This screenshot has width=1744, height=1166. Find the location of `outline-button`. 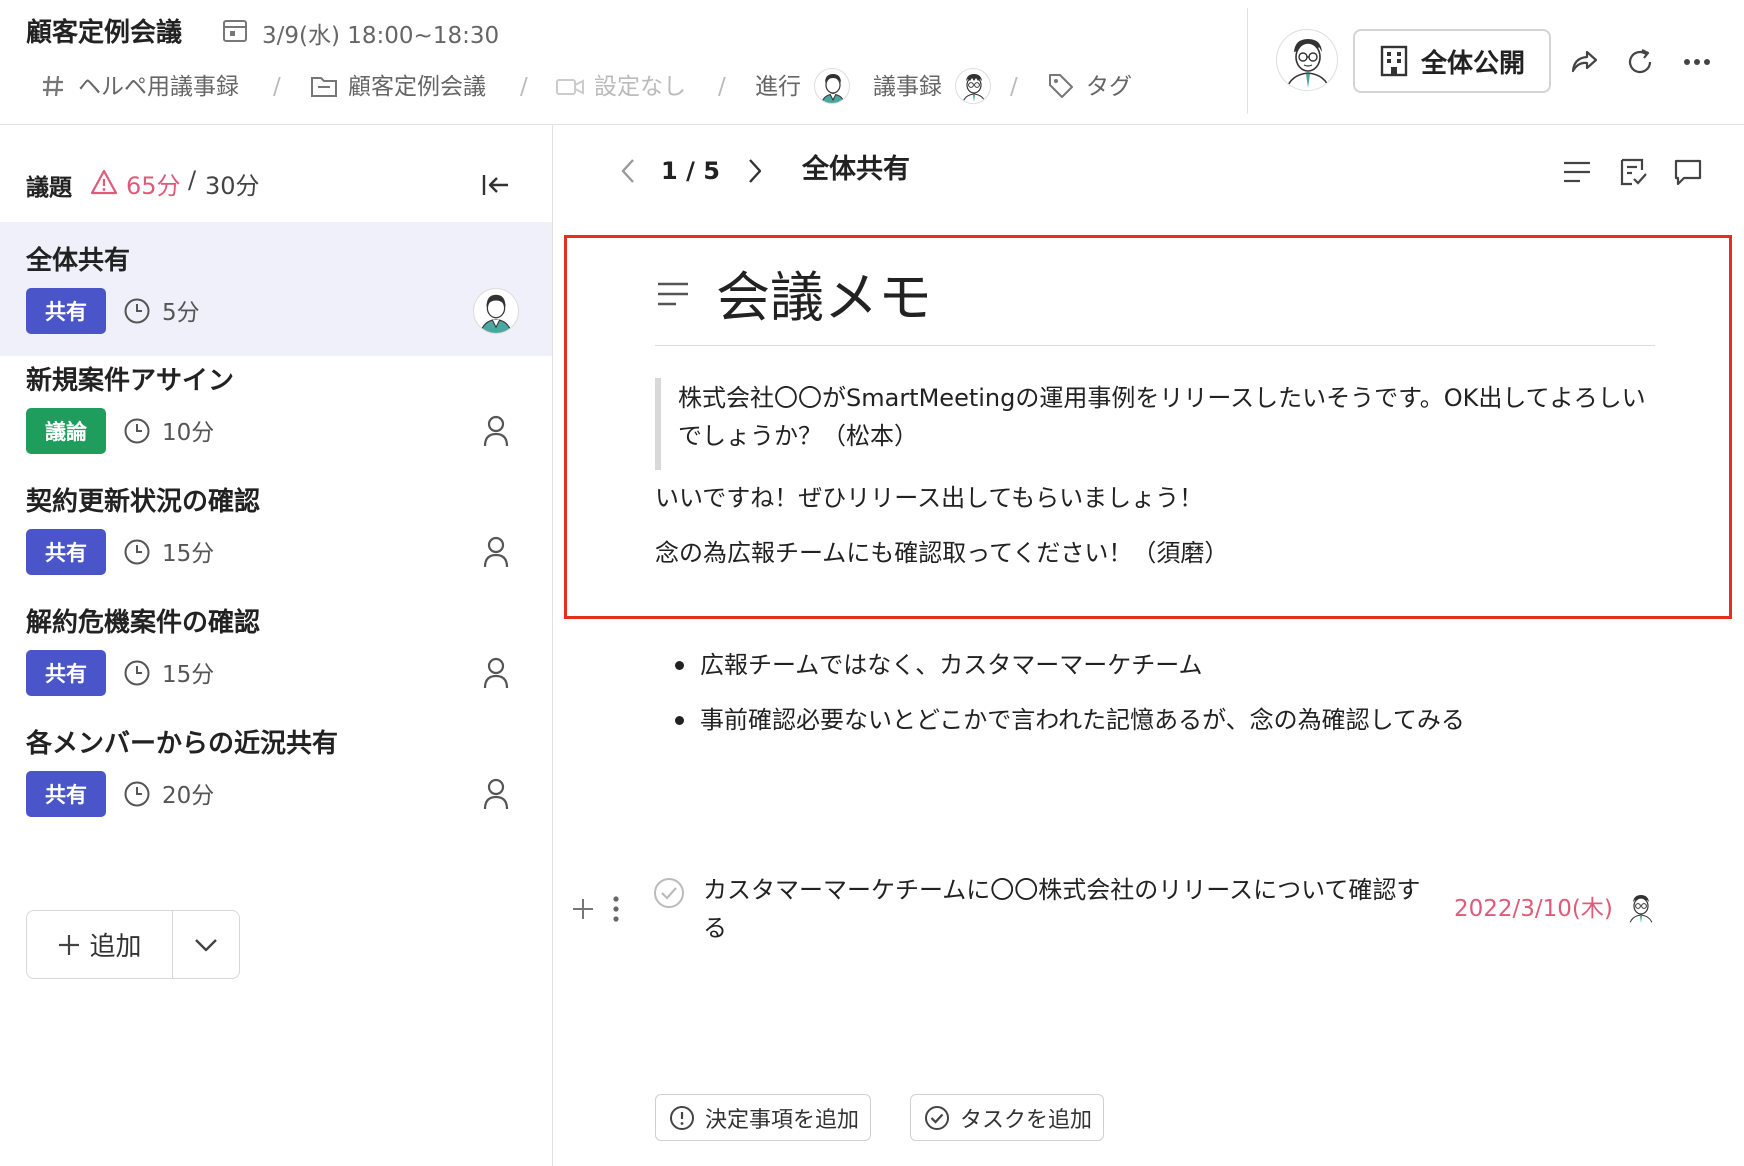

outline-button is located at coordinates (1577, 172).